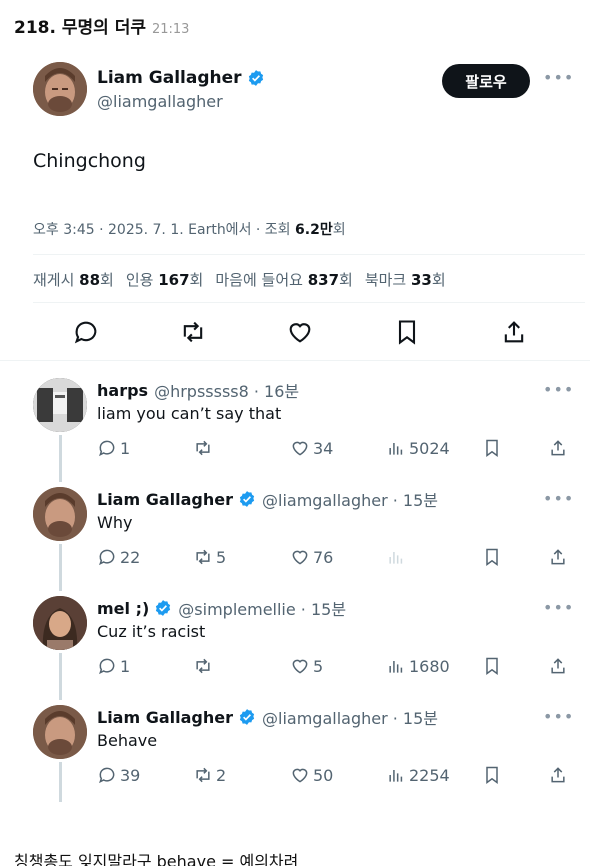  I want to click on quote-stat: 인용 167회, so click(165, 279).